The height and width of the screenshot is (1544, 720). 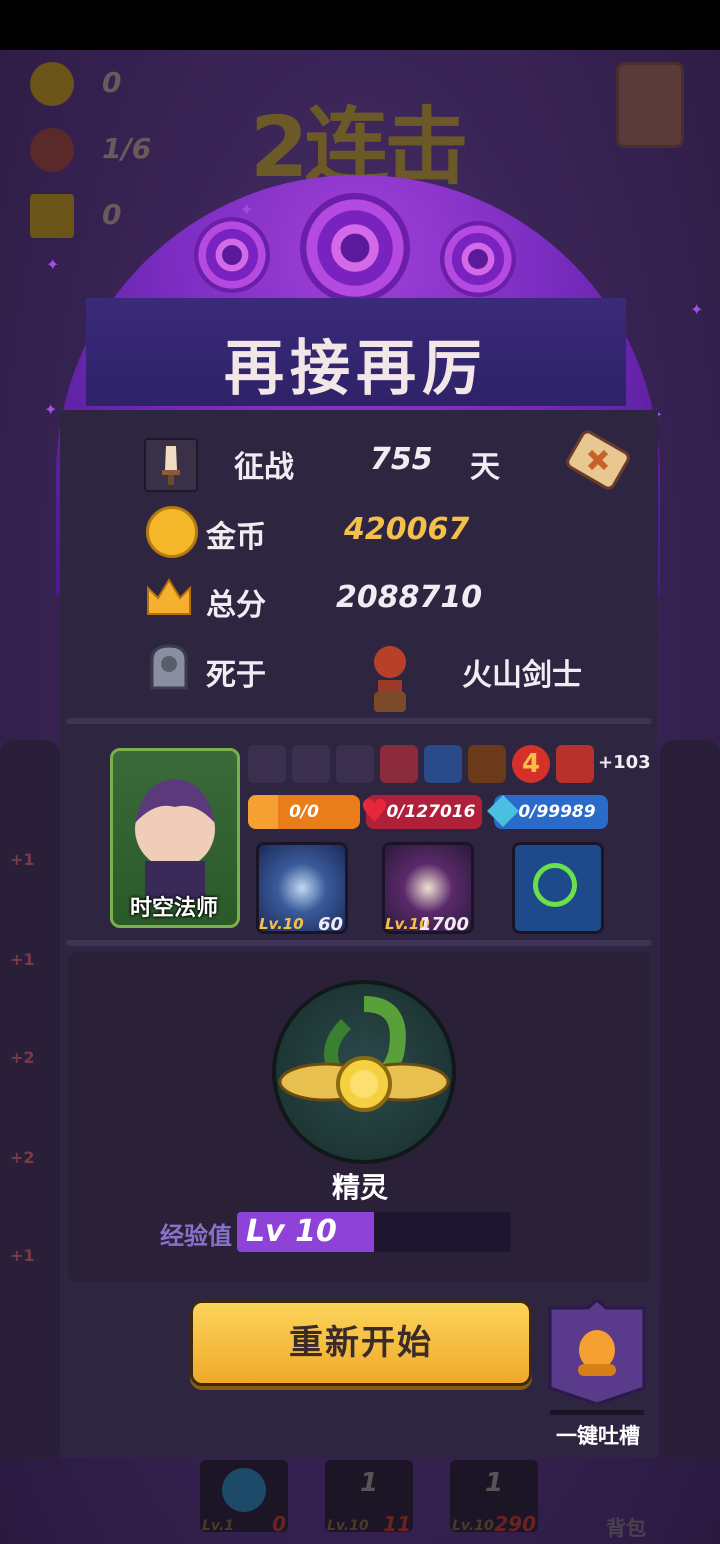 I want to click on crown-counter: 0, so click(x=75, y=216).